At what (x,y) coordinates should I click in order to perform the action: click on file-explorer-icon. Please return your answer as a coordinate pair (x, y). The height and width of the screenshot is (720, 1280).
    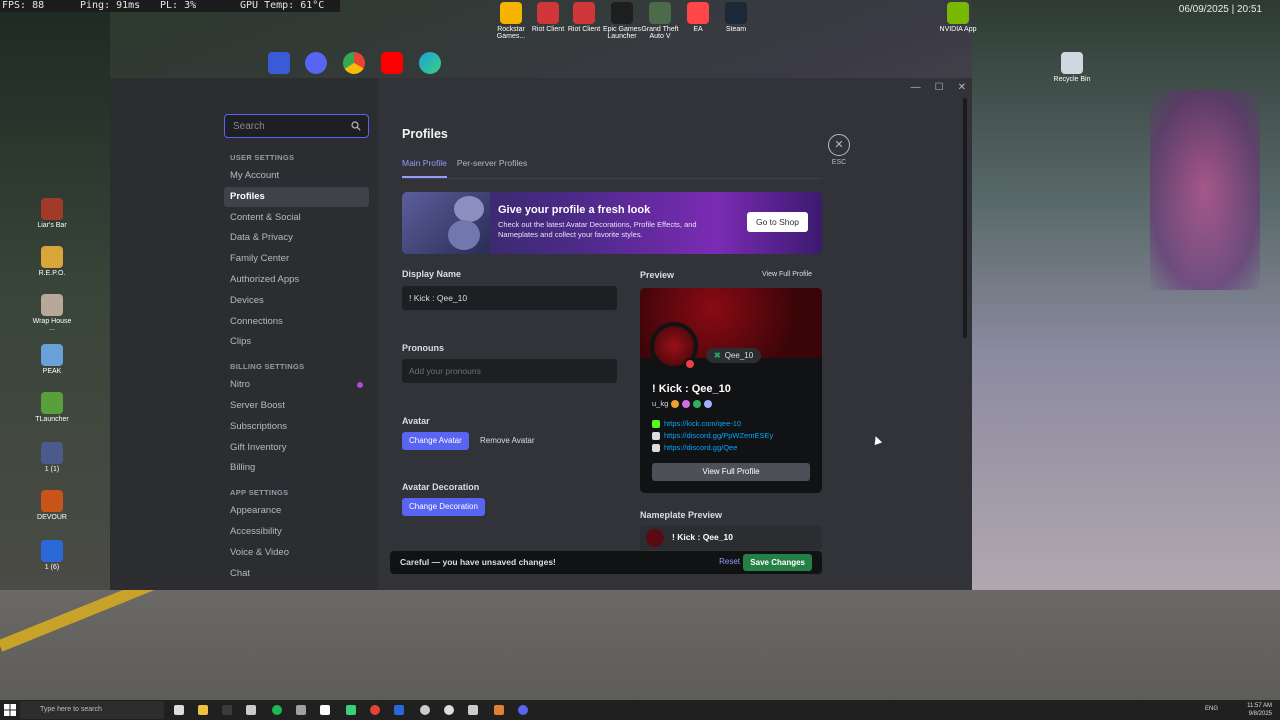
    Looking at the image, I should click on (203, 710).